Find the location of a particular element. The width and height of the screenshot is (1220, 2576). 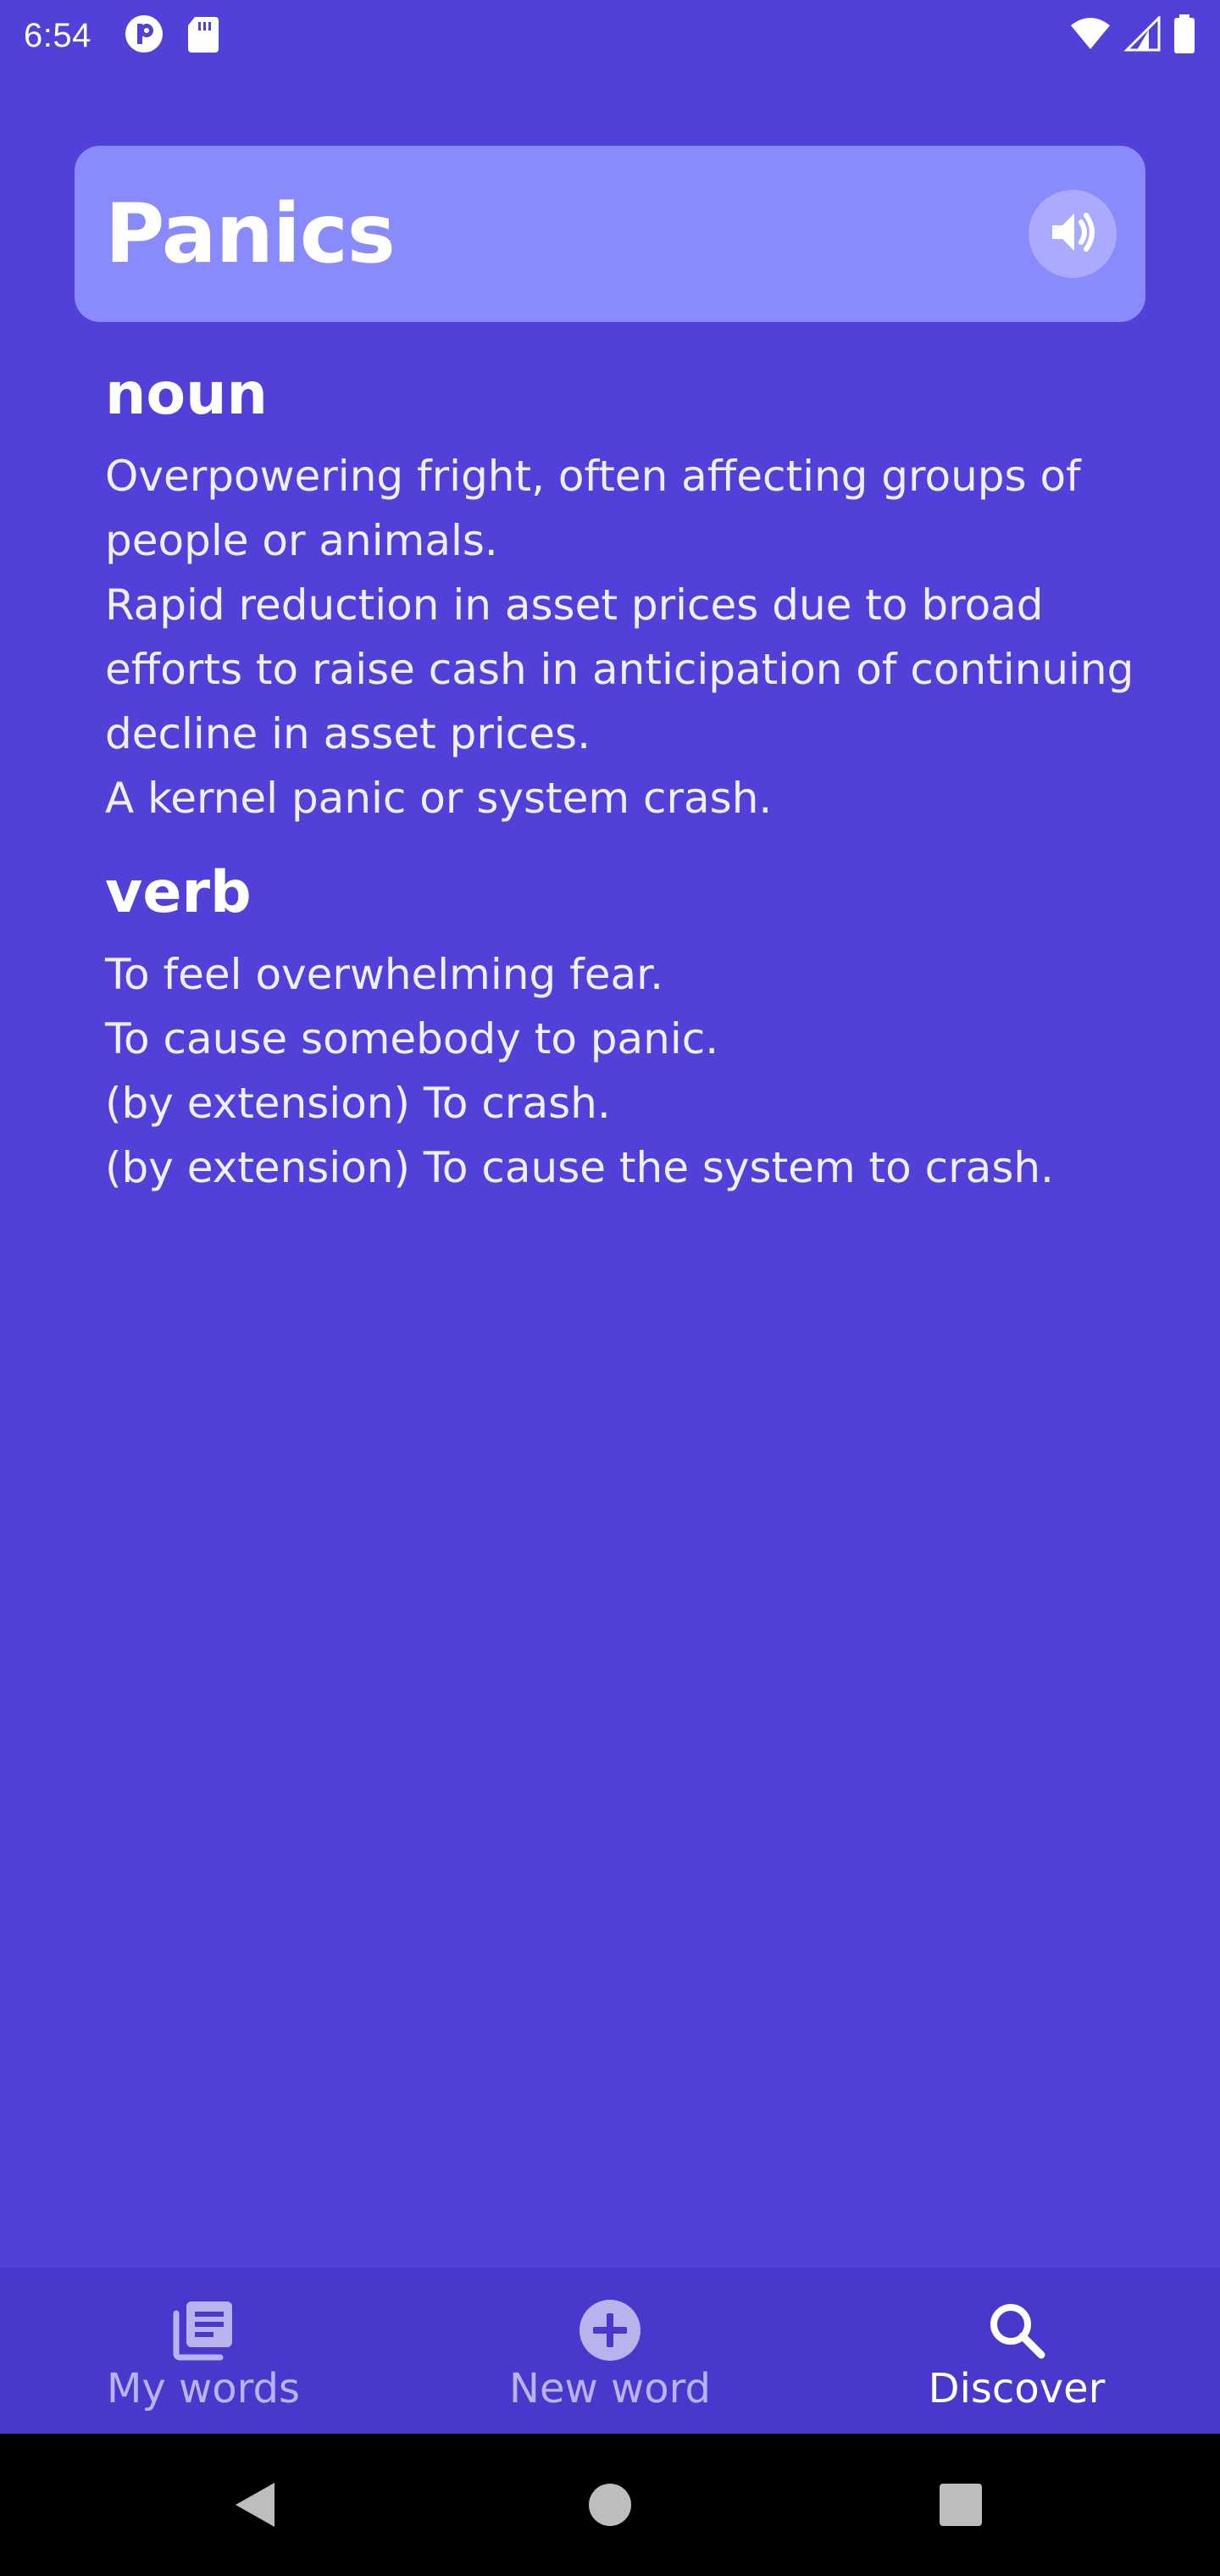

nav-label: New word is located at coordinates (610, 2388).